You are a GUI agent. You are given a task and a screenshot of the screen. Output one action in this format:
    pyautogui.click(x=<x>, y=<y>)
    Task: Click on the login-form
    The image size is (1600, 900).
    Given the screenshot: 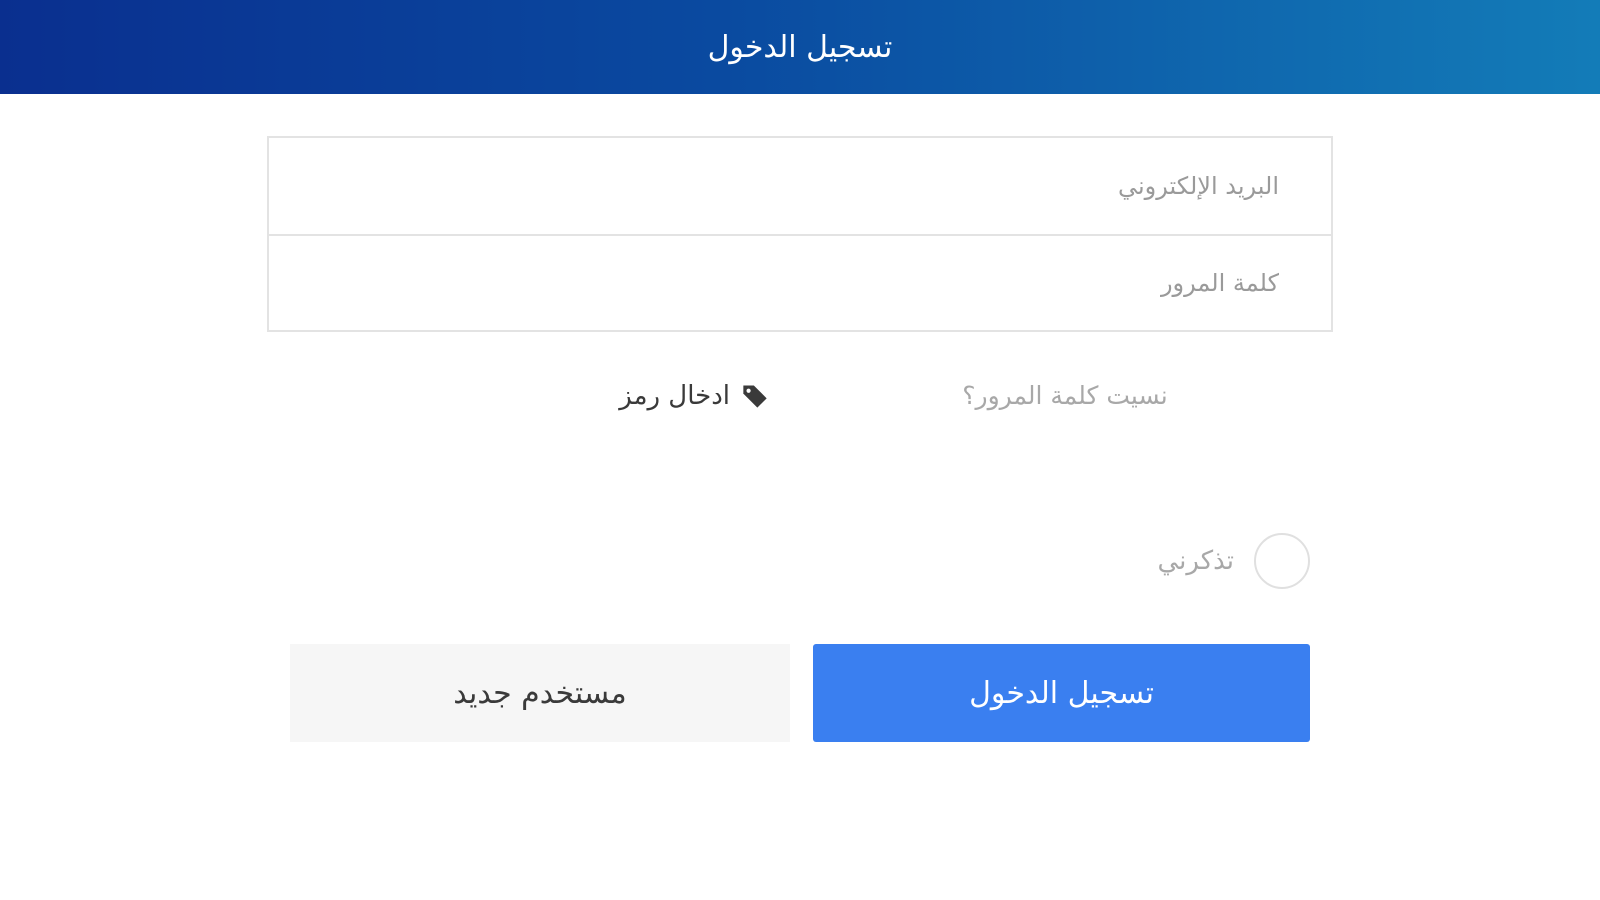 What is the action you would take?
    pyautogui.click(x=800, y=234)
    